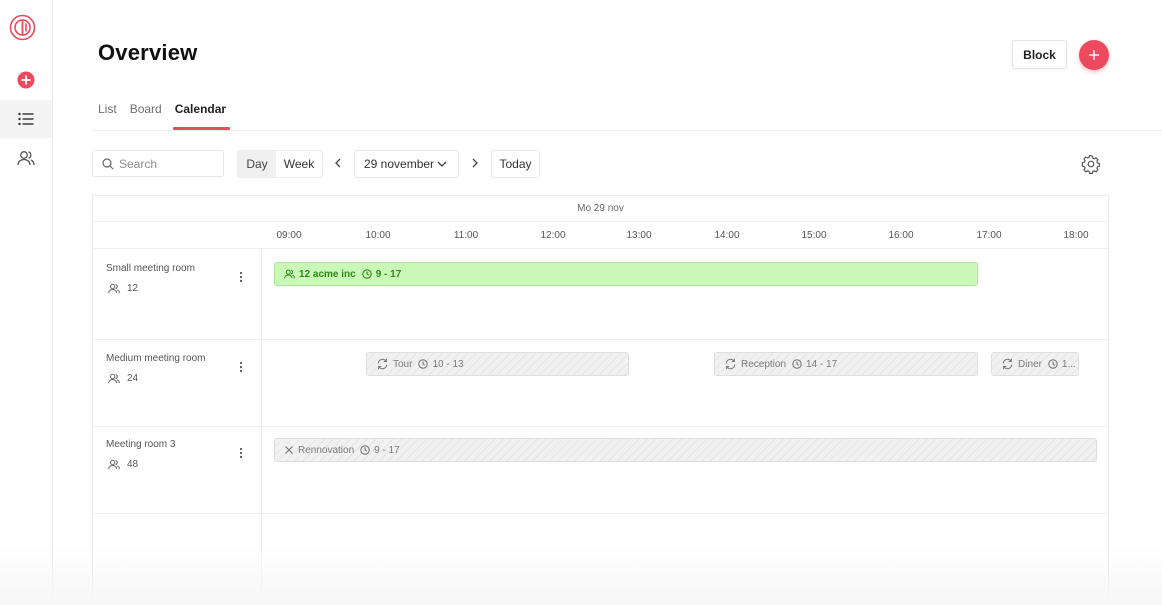 The height and width of the screenshot is (605, 1162). What do you see at coordinates (627, 130) in the screenshot?
I see `tabs-divider` at bounding box center [627, 130].